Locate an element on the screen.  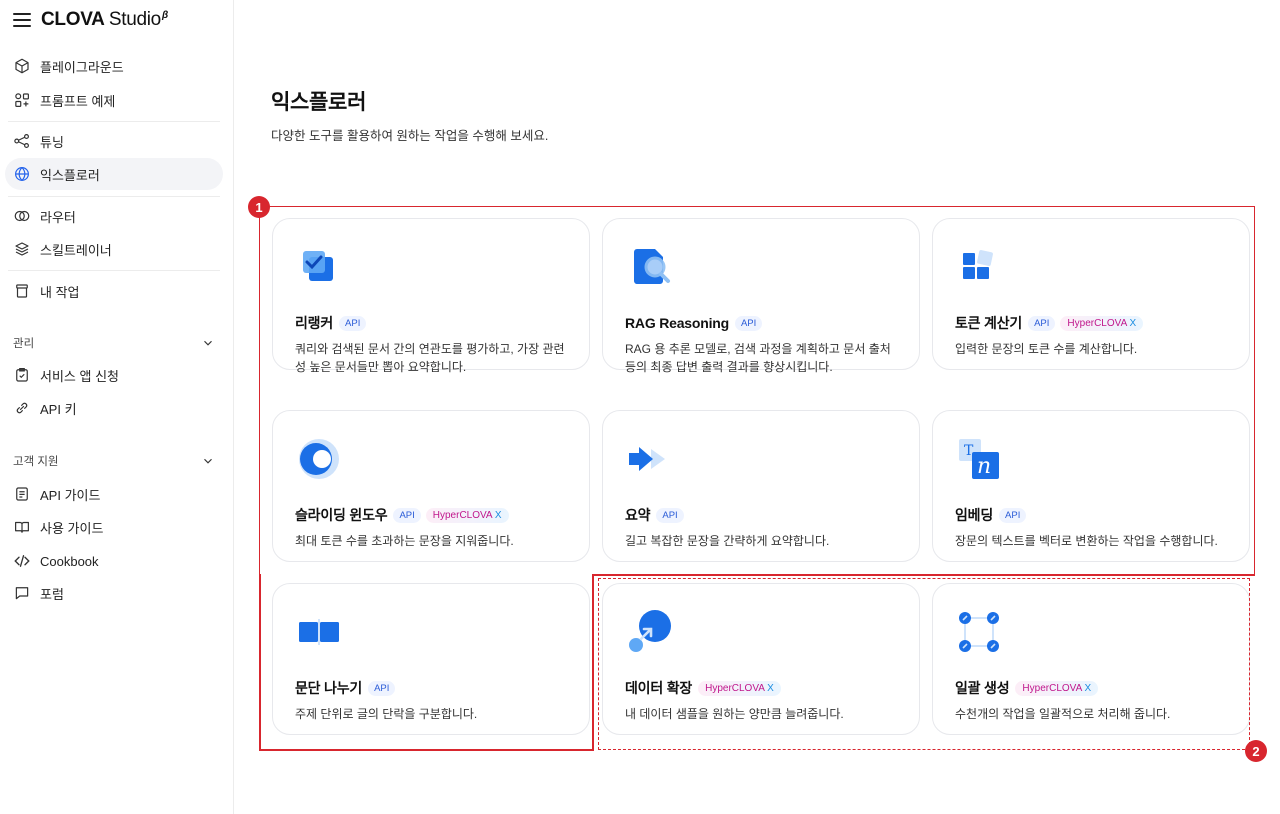
sidebar-item-label: API 가이드 is located at coordinates (70, 495).